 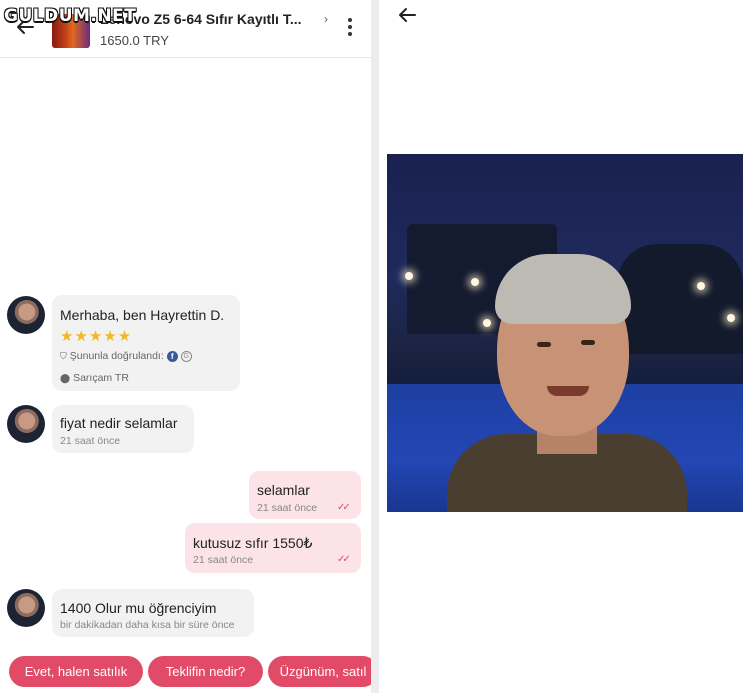 I want to click on message-bubble-outgoing: kutusuz sıfır 1550₺ 21 saat önce ✓✓, so click(x=273, y=548).